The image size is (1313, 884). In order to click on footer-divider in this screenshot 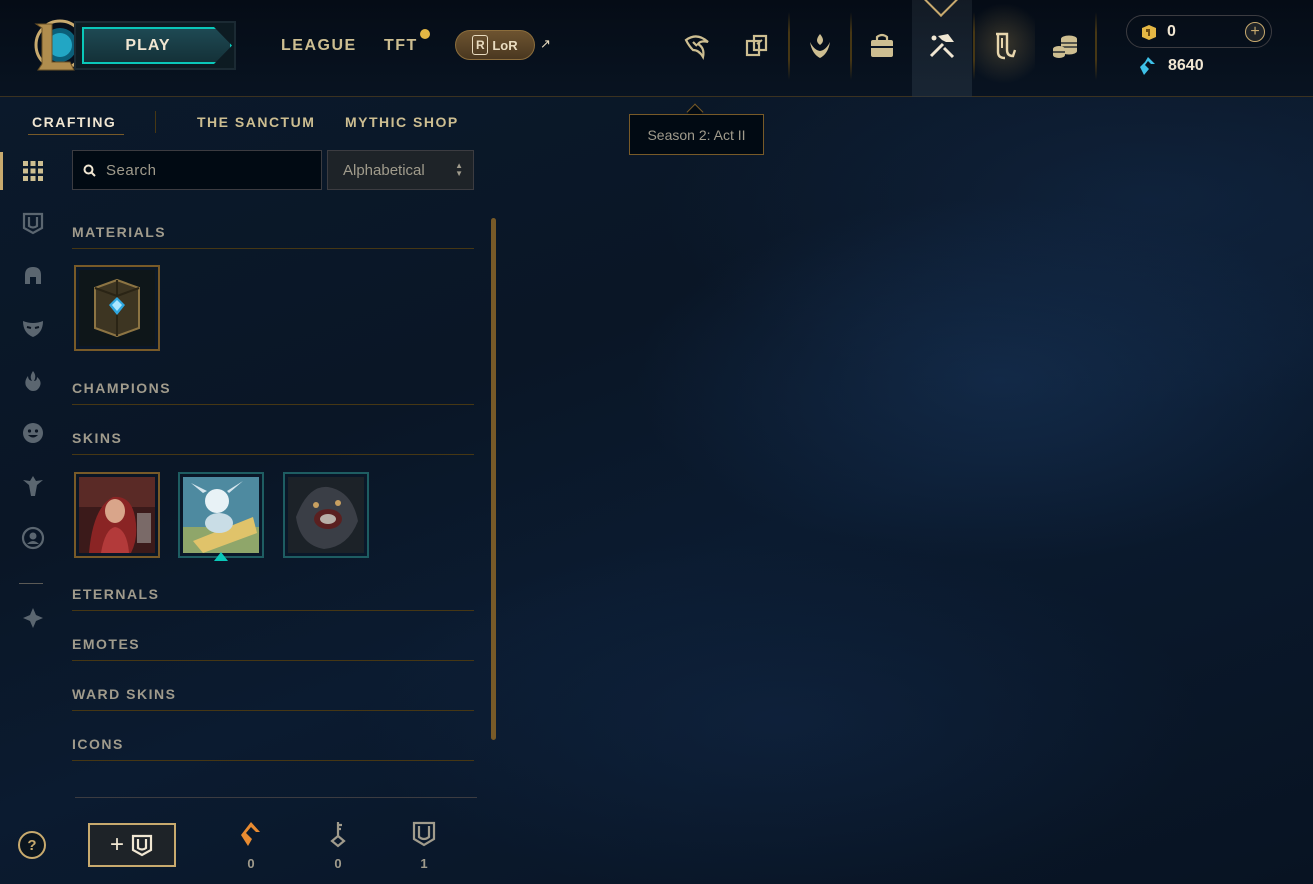, I will do `click(276, 797)`.